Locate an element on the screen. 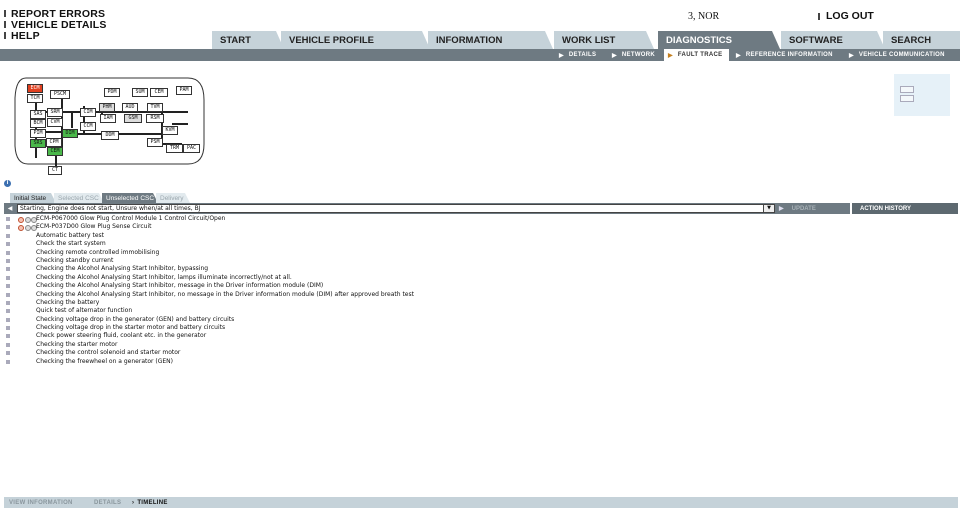 This screenshot has width=960, height=510. node-pdm: PDM is located at coordinates (112, 92).